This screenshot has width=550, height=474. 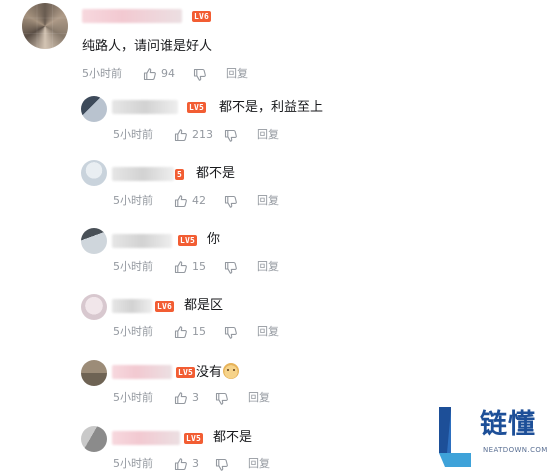 I want to click on brand-name: 链懂, so click(x=508, y=424).